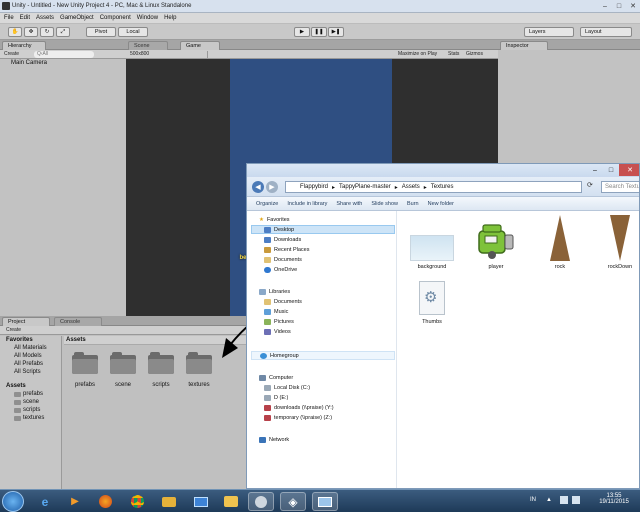 The width and height of the screenshot is (640, 512). Describe the element at coordinates (33, 394) in the screenshot. I see `tree-prefabs: prefabs` at that location.